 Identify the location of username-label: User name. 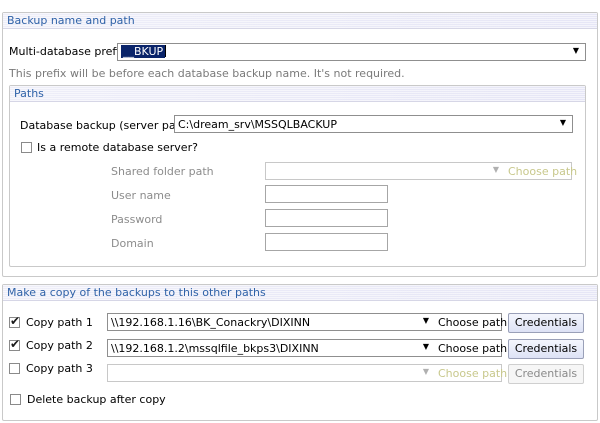
(141, 195).